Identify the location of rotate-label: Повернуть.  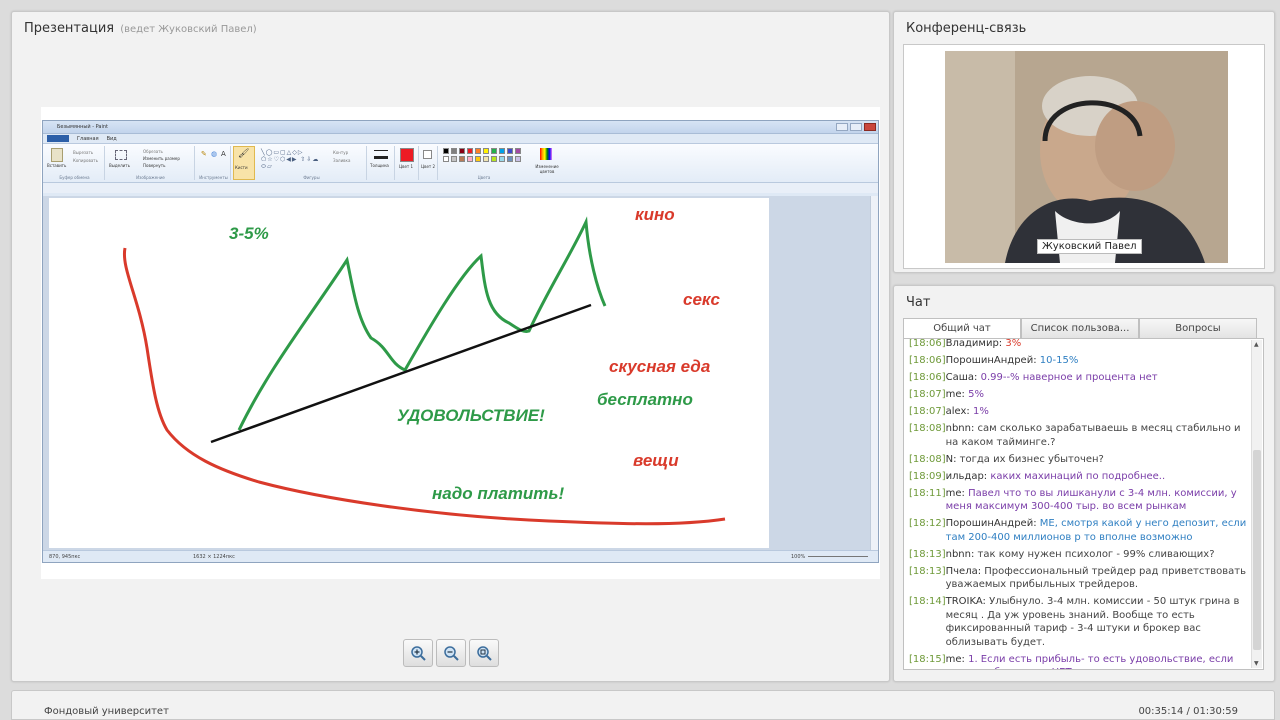
(154, 165).